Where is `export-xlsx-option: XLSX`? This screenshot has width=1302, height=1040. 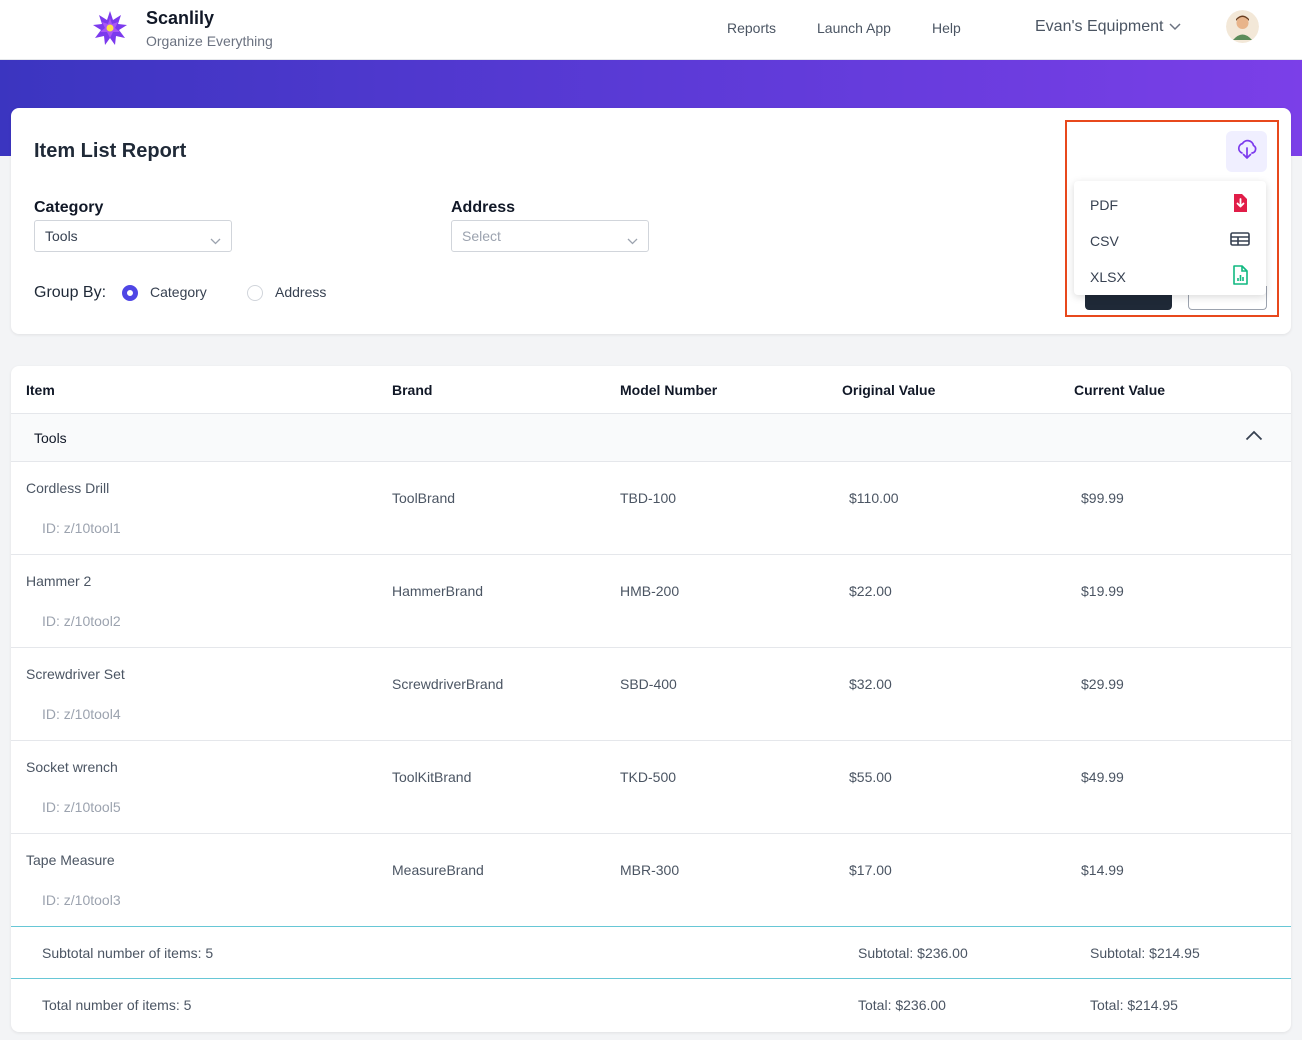
export-xlsx-option: XLSX is located at coordinates (1170, 274).